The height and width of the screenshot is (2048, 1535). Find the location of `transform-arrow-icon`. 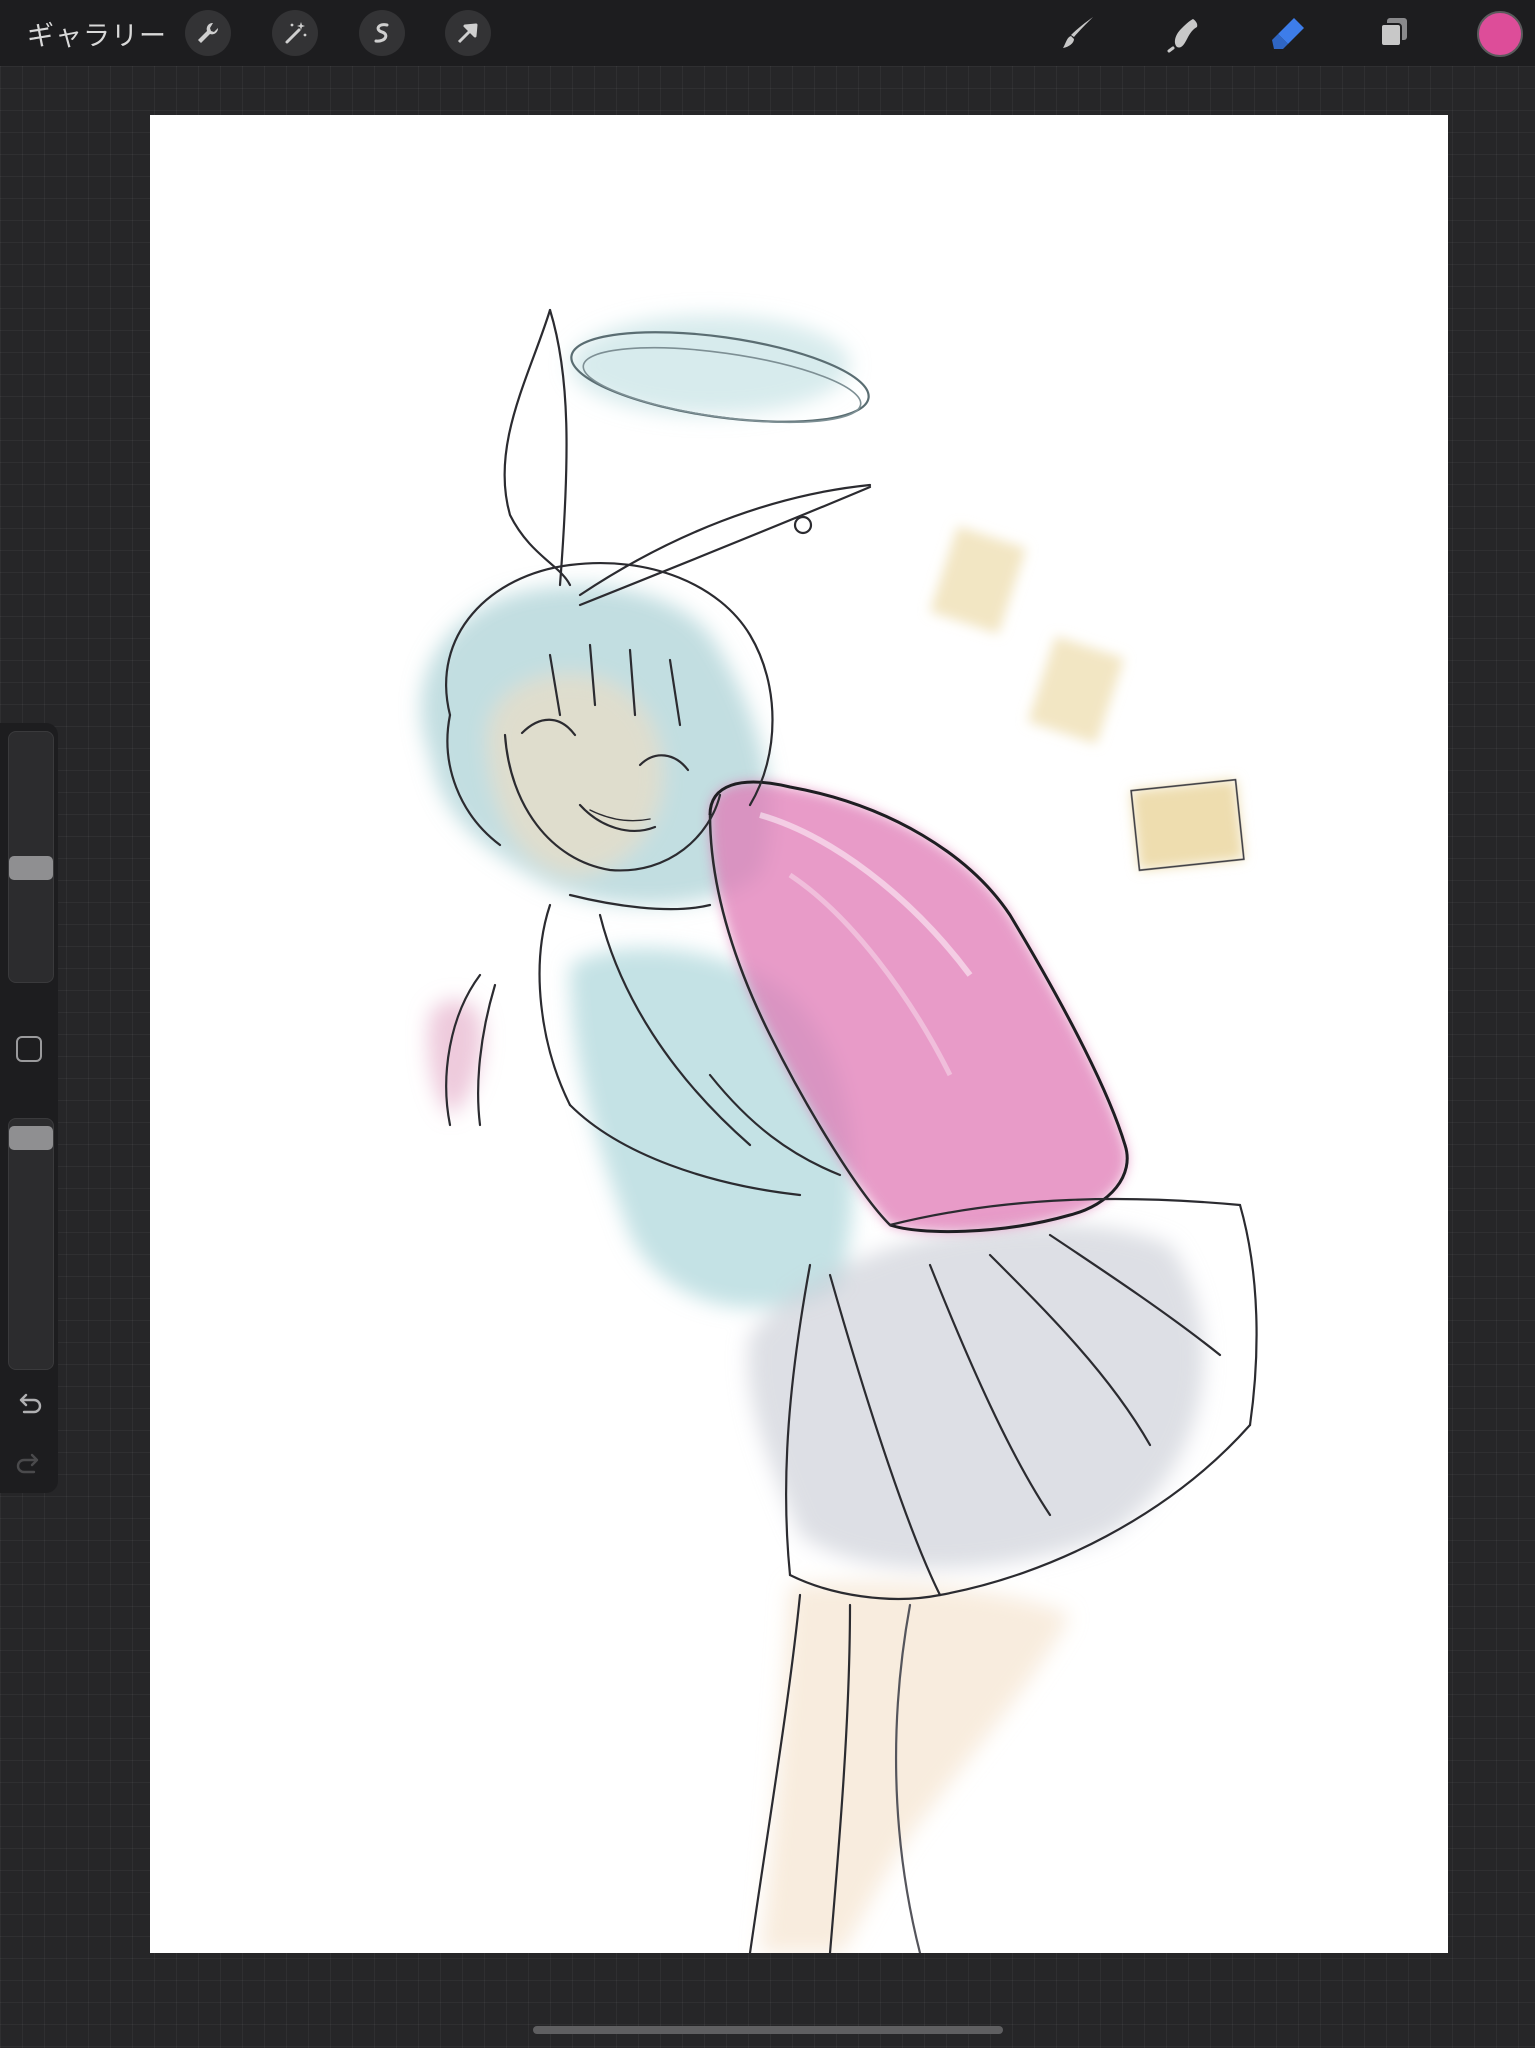

transform-arrow-icon is located at coordinates (467, 33).